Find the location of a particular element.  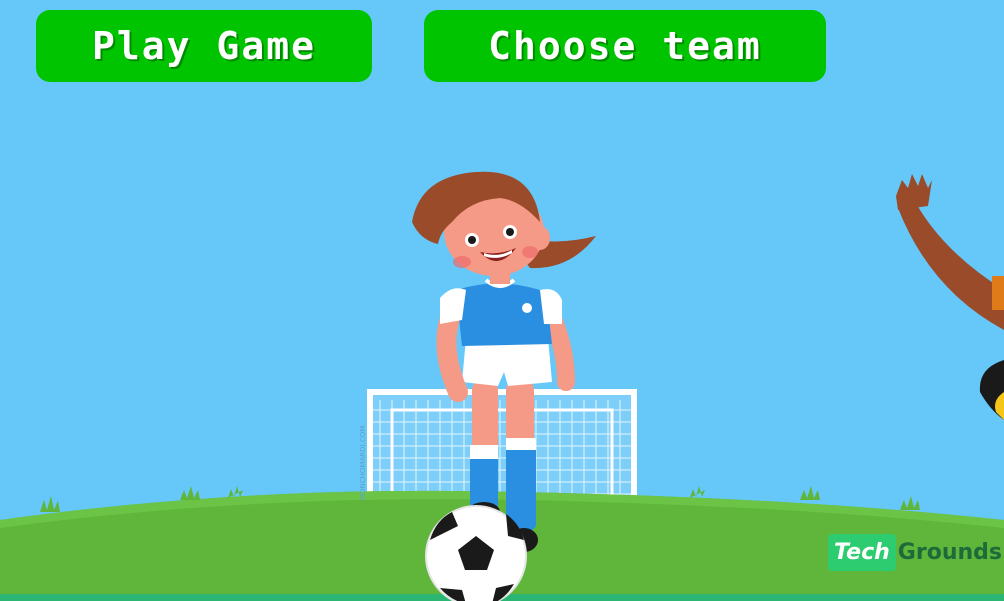

techgrounds-watermark: Tech Grounds is located at coordinates (915, 552).